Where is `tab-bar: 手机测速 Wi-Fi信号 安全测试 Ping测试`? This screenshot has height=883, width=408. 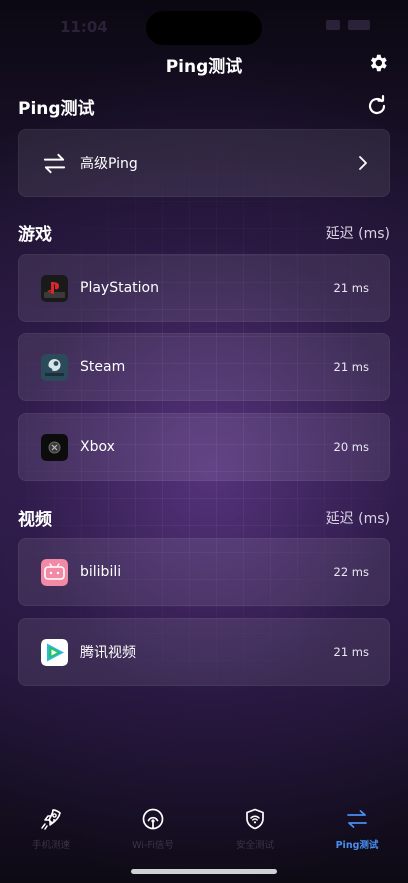
tab-bar: 手机测速 Wi-Fi信号 安全测试 Ping测试 is located at coordinates (204, 836).